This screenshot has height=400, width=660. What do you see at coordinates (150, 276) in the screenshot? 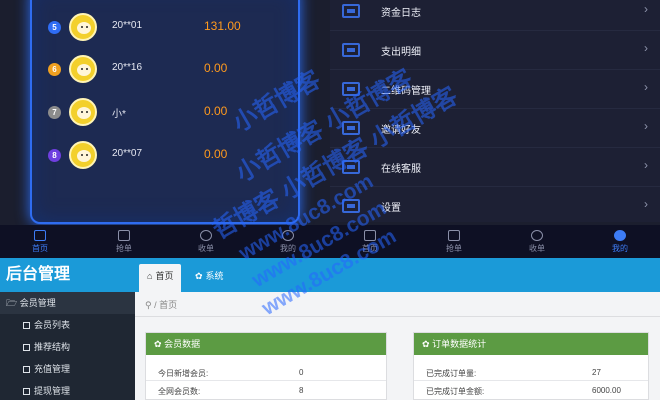
I see `home-icon: ⌂` at bounding box center [150, 276].